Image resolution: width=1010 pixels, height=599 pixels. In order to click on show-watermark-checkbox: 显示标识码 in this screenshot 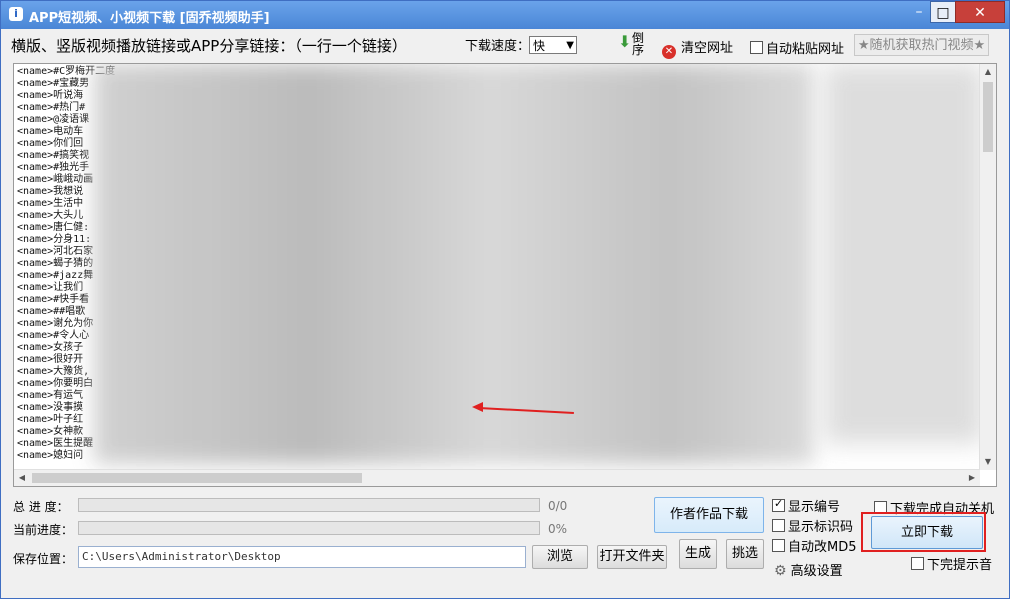, I will do `click(812, 525)`.